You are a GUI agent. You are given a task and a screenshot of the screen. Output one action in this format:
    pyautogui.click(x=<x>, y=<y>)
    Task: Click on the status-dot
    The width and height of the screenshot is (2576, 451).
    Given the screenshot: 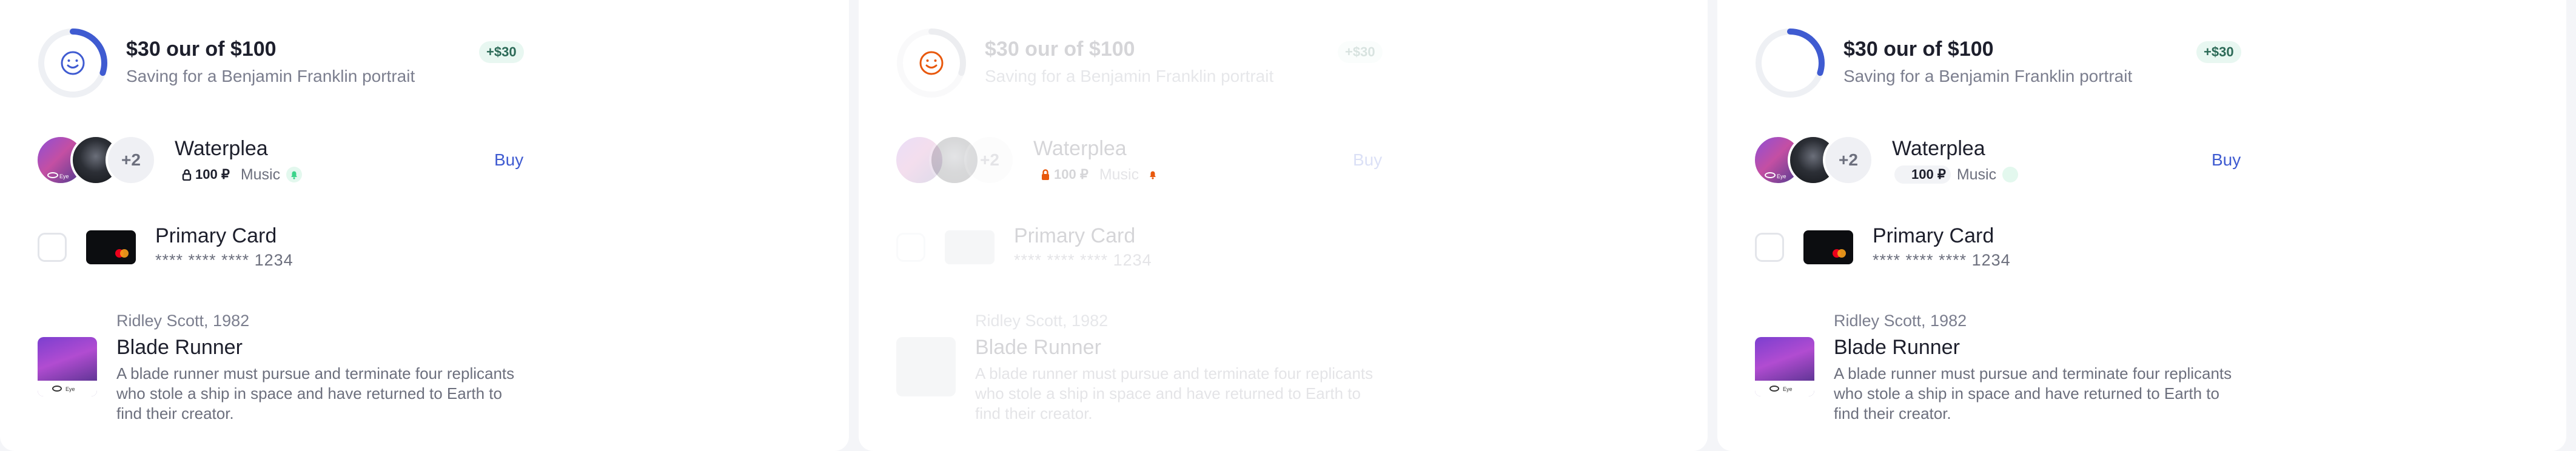 What is the action you would take?
    pyautogui.click(x=2010, y=174)
    